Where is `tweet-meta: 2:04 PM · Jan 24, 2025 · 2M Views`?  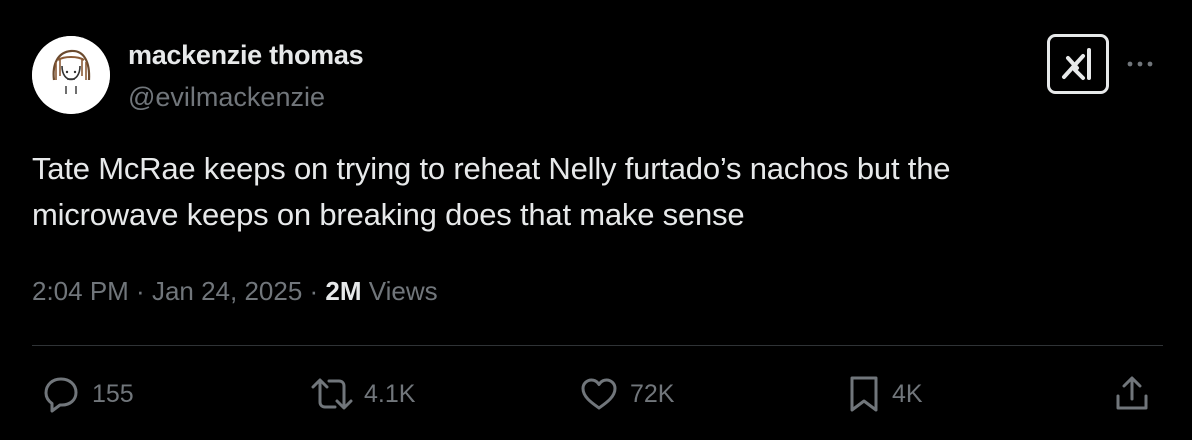 tweet-meta: 2:04 PM · Jan 24, 2025 · 2M Views is located at coordinates (235, 291).